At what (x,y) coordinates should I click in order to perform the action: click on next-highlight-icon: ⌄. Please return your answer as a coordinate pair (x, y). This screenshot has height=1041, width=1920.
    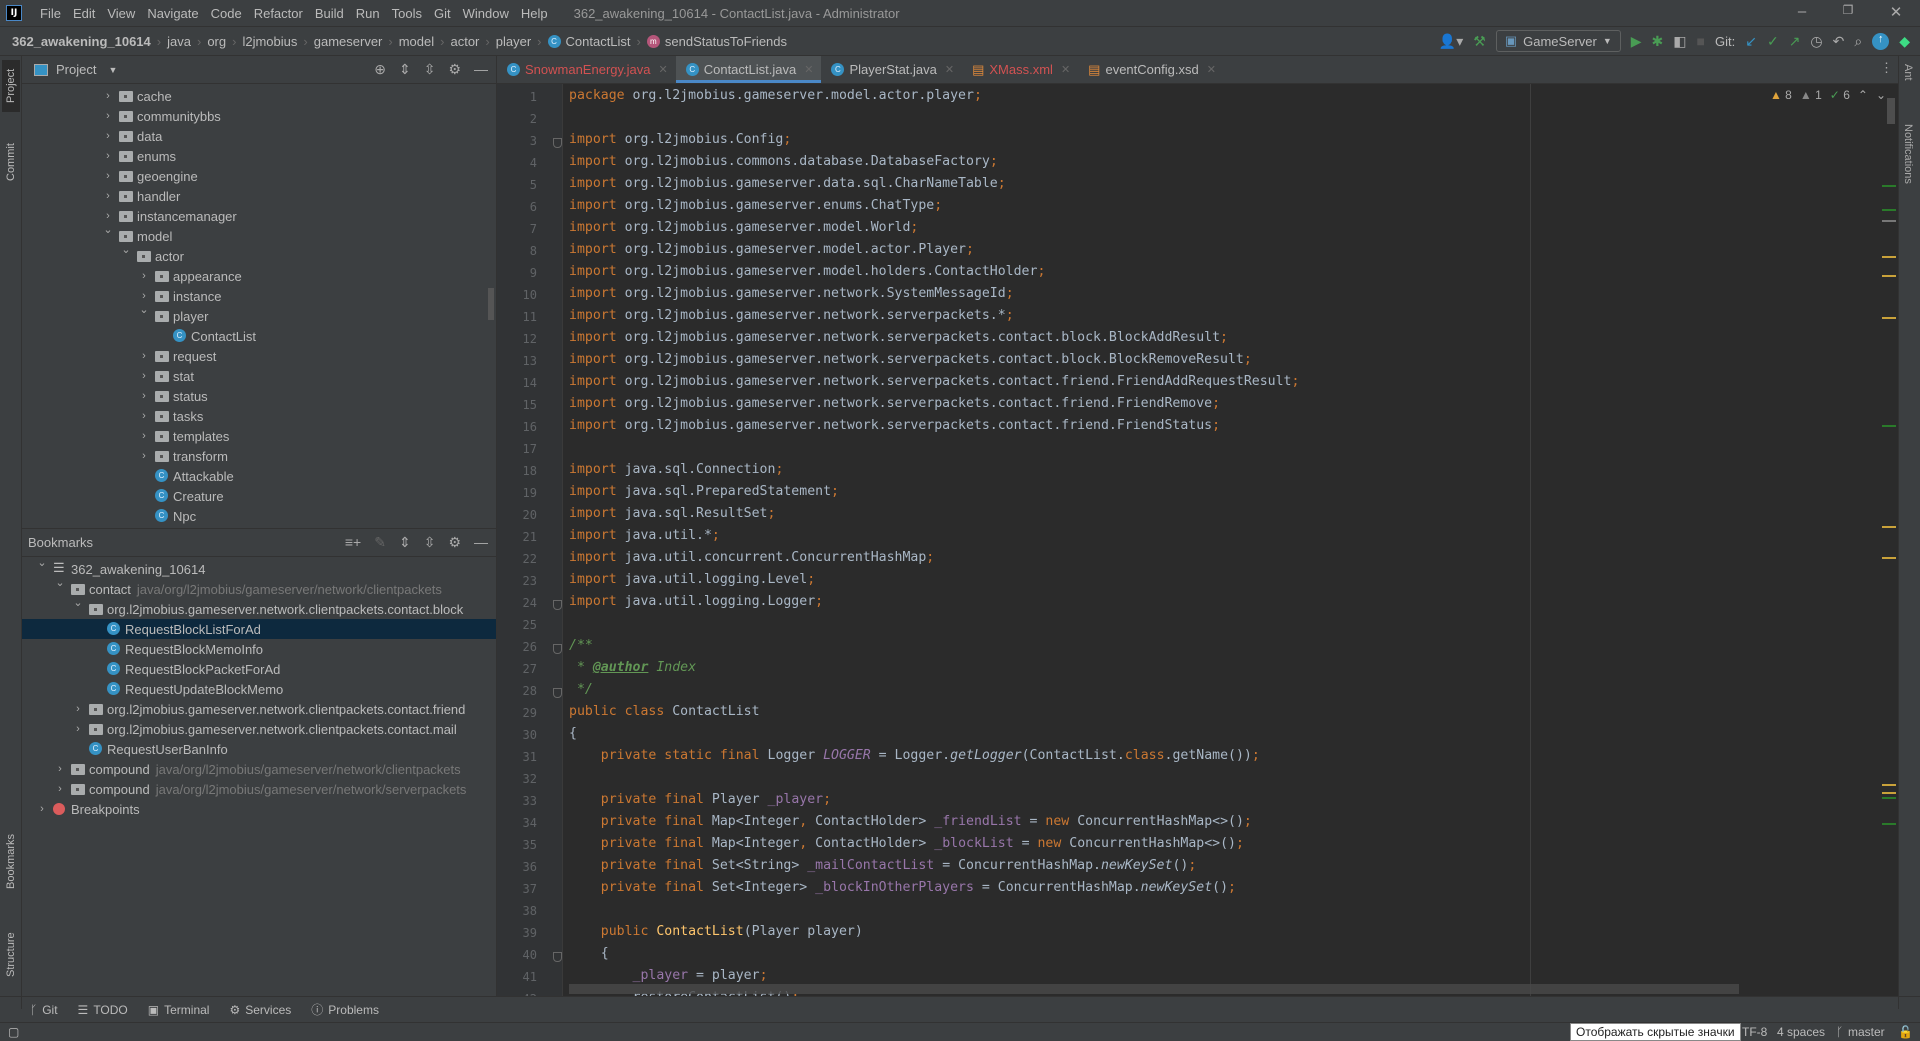
    Looking at the image, I should click on (1881, 95).